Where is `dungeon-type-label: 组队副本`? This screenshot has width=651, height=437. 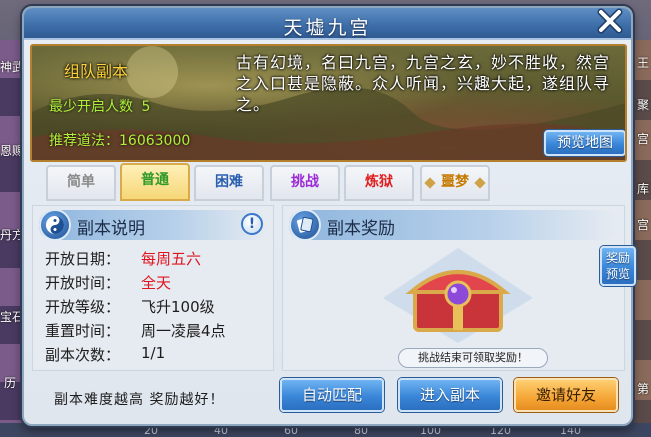
dungeon-type-label: 组队副本 is located at coordinates (96, 71).